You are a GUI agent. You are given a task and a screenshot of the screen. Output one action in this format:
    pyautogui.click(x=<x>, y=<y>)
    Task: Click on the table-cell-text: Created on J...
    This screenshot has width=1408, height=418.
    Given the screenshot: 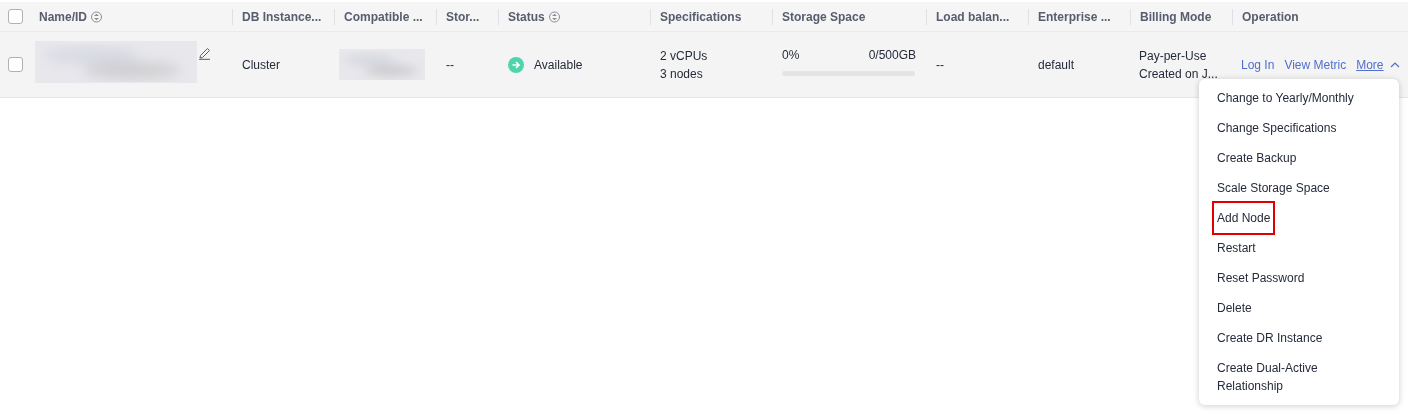 What is the action you would take?
    pyautogui.click(x=1178, y=74)
    